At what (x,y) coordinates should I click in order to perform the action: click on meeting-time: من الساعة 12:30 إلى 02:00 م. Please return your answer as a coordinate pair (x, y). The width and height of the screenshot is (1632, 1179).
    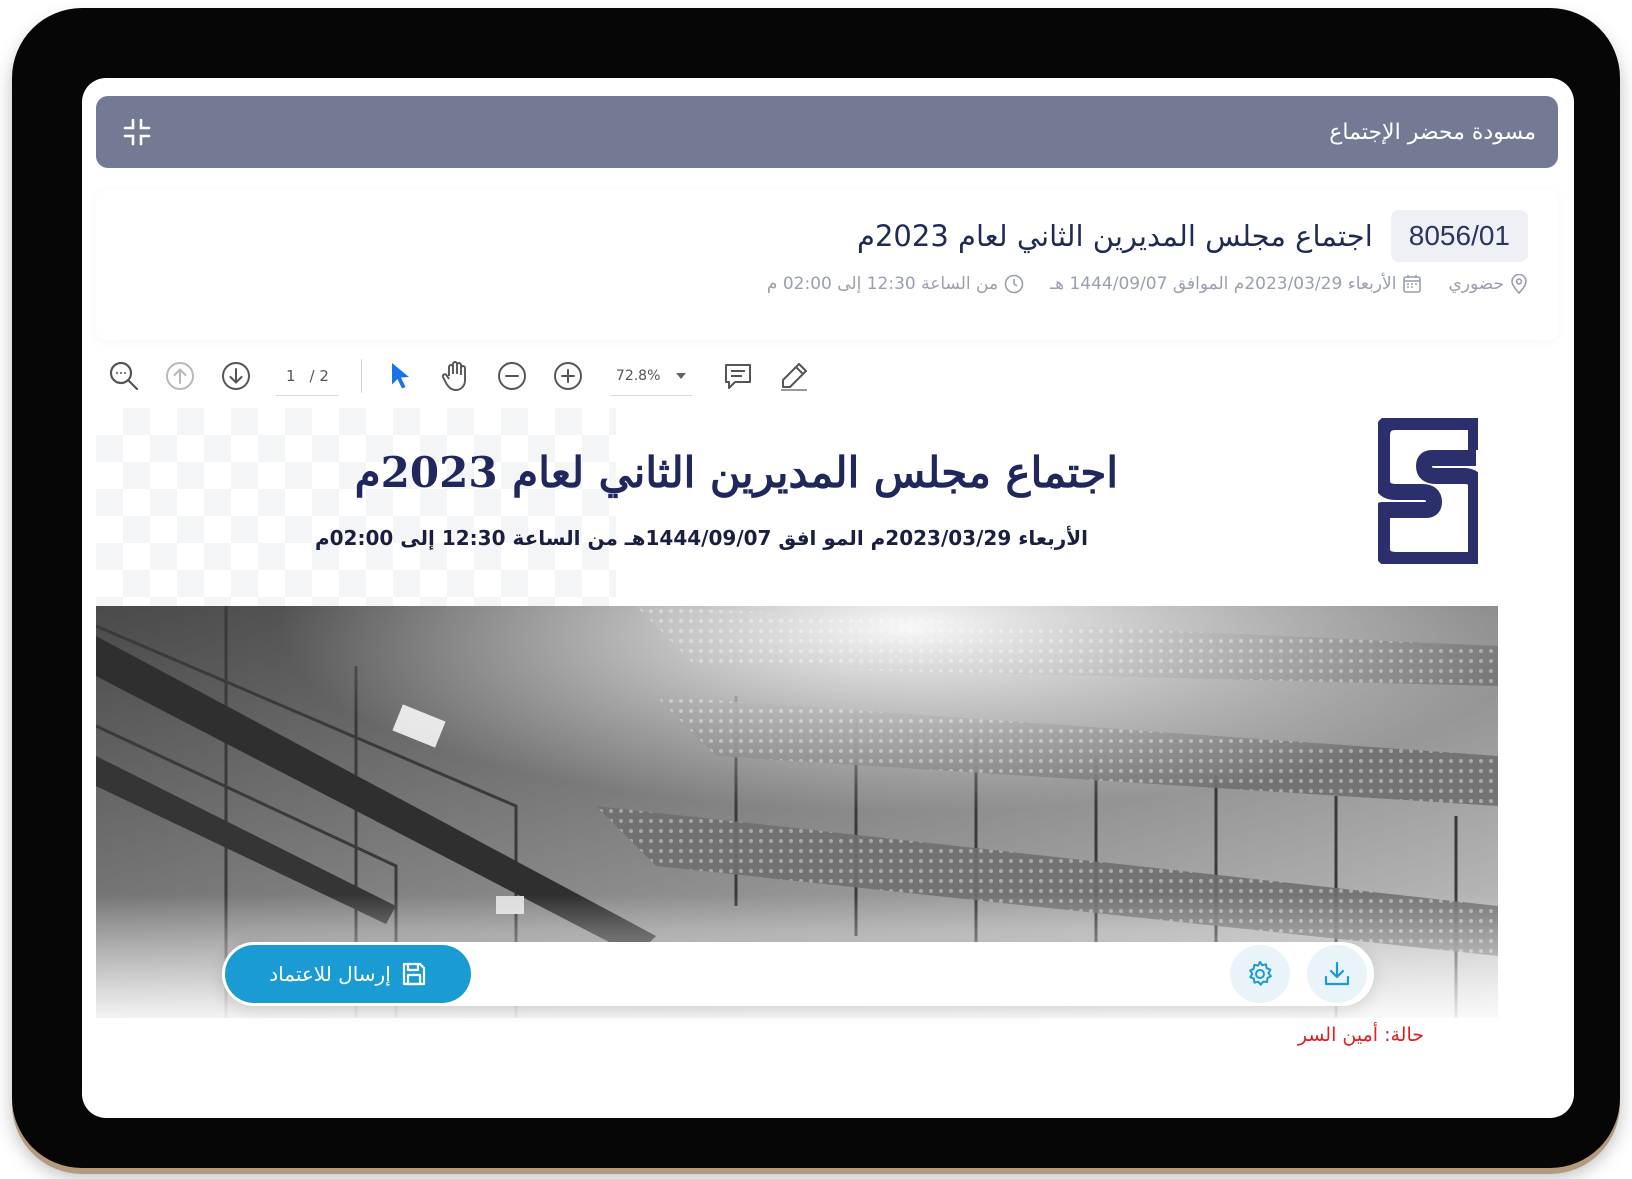
    Looking at the image, I should click on (882, 284).